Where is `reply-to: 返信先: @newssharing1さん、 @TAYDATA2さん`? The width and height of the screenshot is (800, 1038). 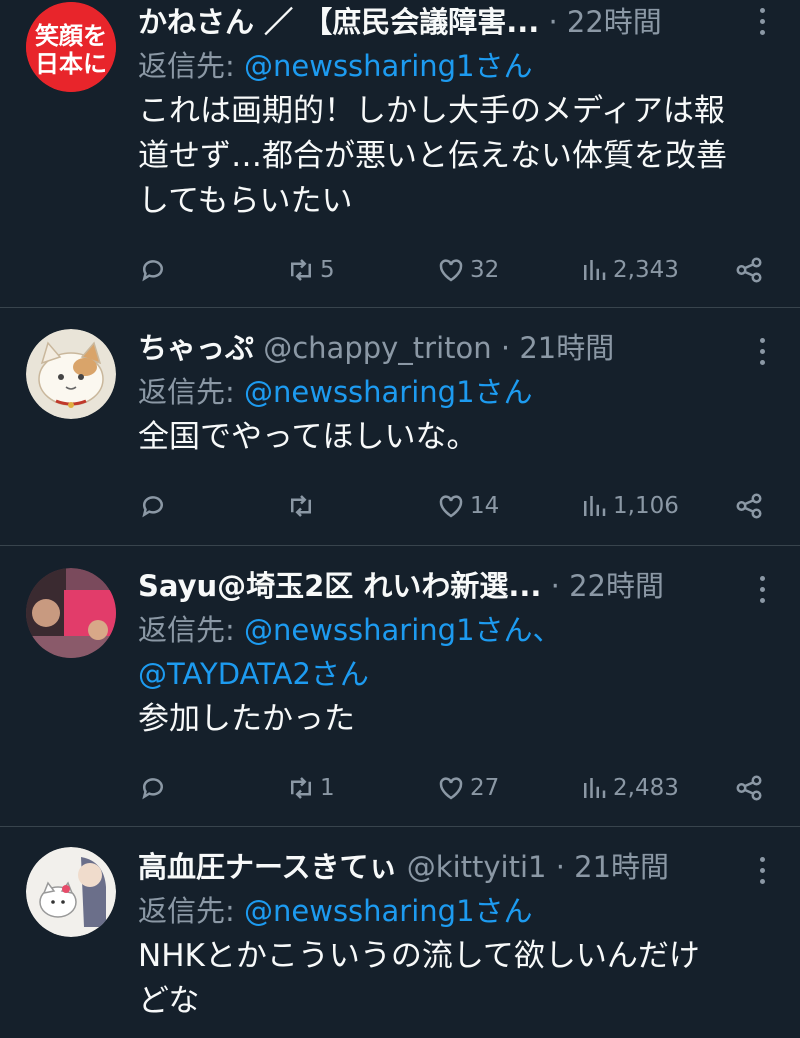
reply-to: 返信先: @newssharing1さん、 @TAYDATA2さん is located at coordinates (350, 652).